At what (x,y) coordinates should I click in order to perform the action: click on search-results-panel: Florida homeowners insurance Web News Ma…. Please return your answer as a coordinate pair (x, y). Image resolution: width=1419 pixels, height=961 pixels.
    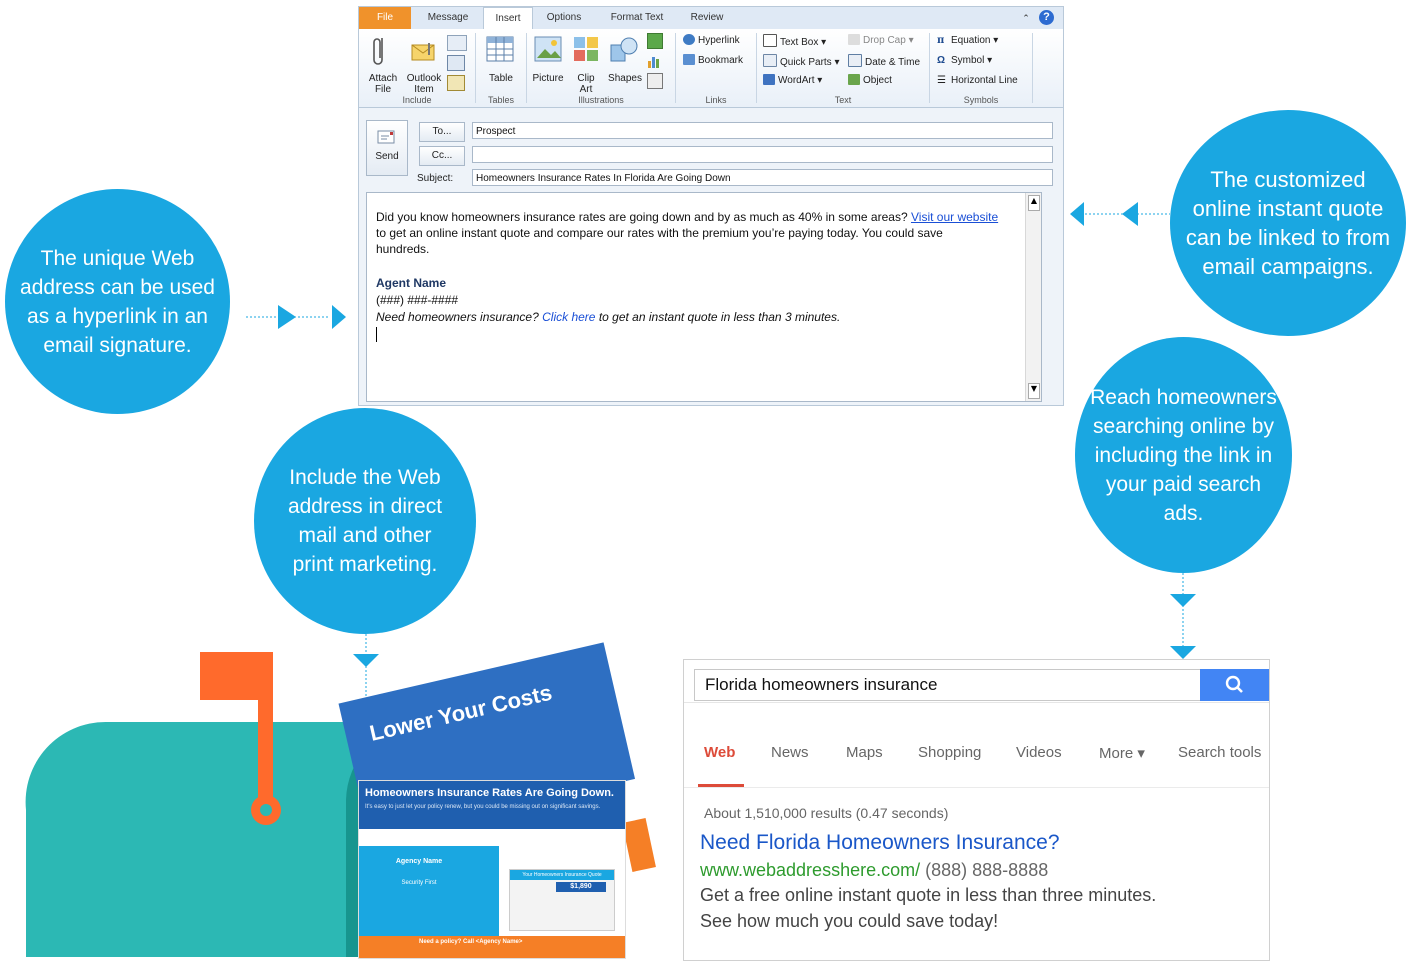
    Looking at the image, I should click on (976, 810).